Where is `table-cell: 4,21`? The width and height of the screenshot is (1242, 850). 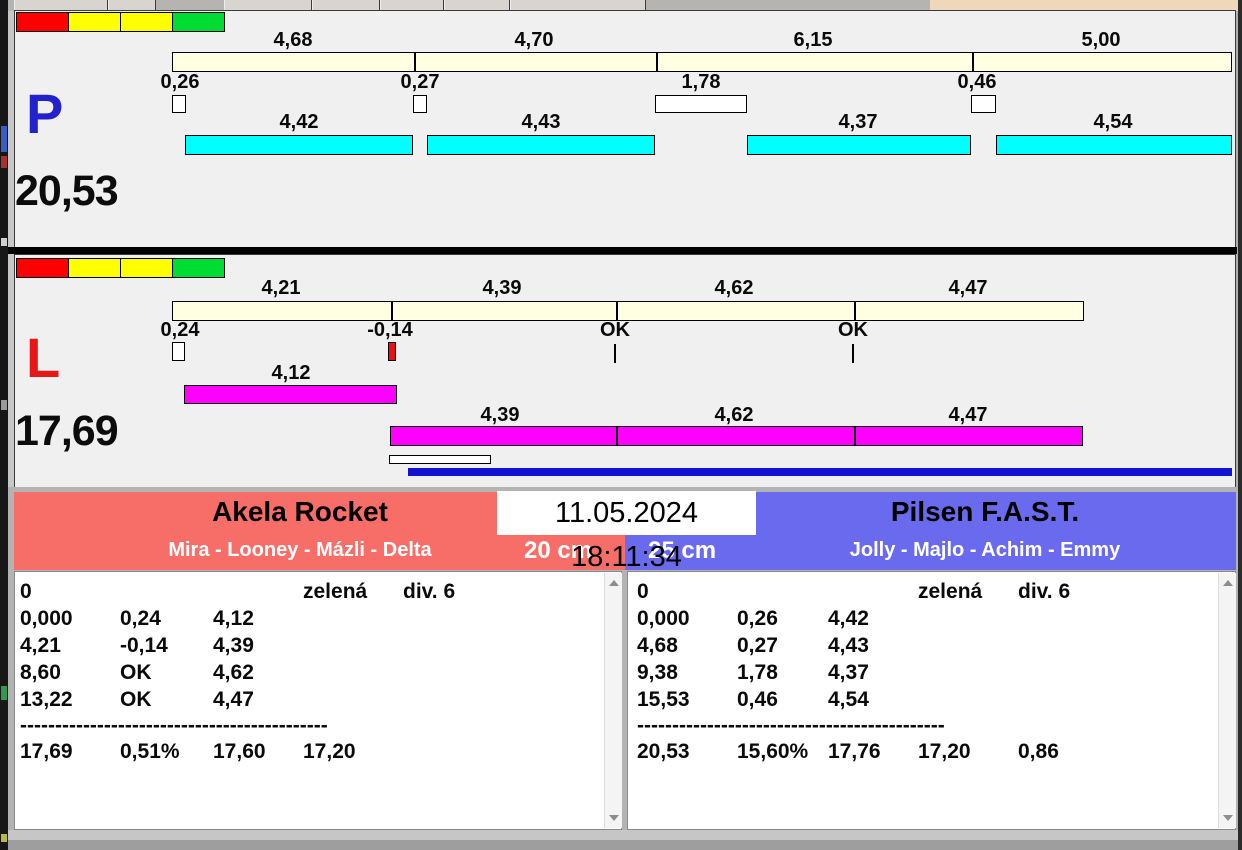 table-cell: 4,21 is located at coordinates (40, 645).